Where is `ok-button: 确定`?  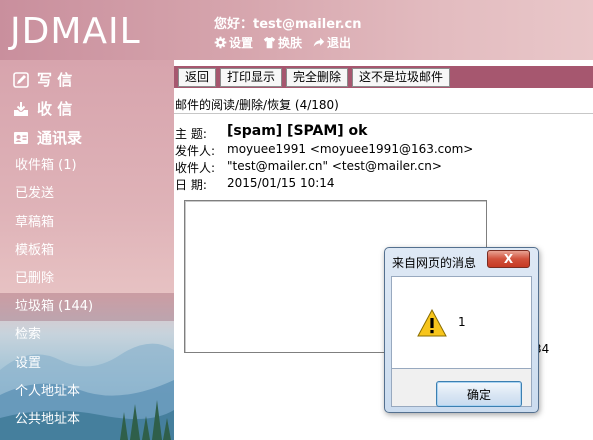 ok-button: 确定 is located at coordinates (479, 394).